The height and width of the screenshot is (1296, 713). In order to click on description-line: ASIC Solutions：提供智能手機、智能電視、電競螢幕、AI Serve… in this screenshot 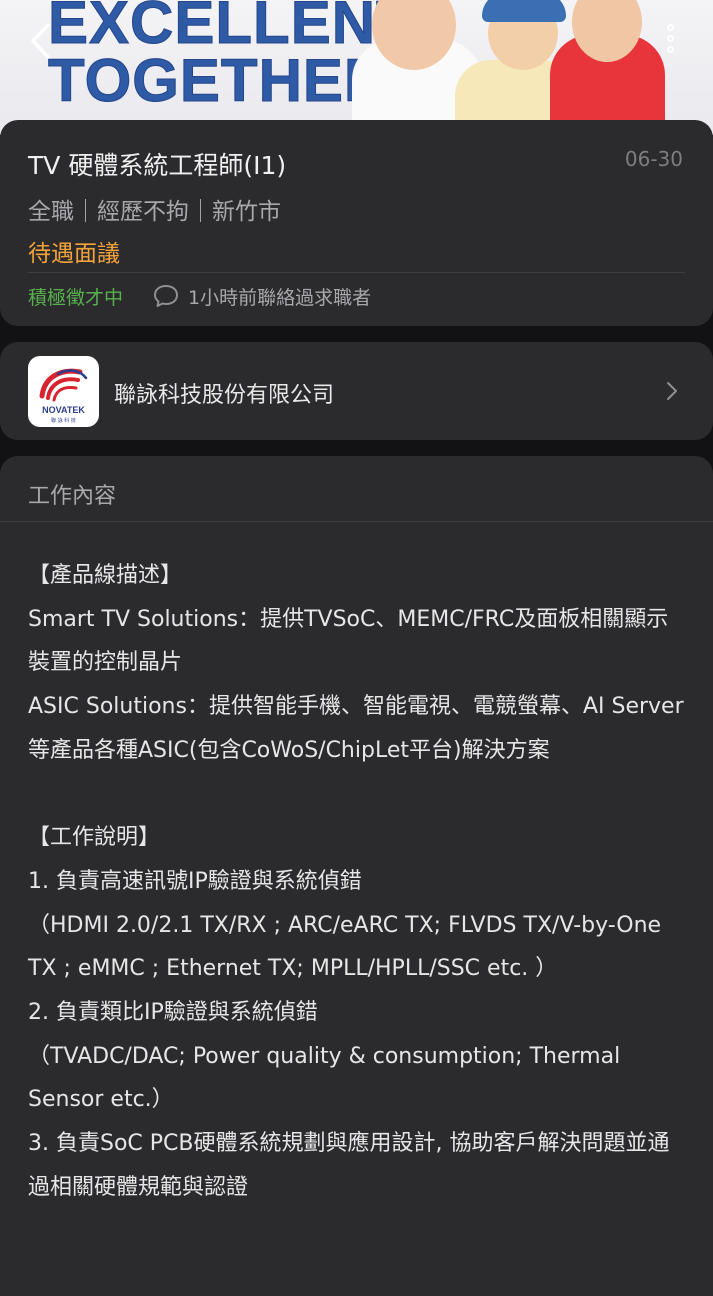, I will do `click(356, 728)`.